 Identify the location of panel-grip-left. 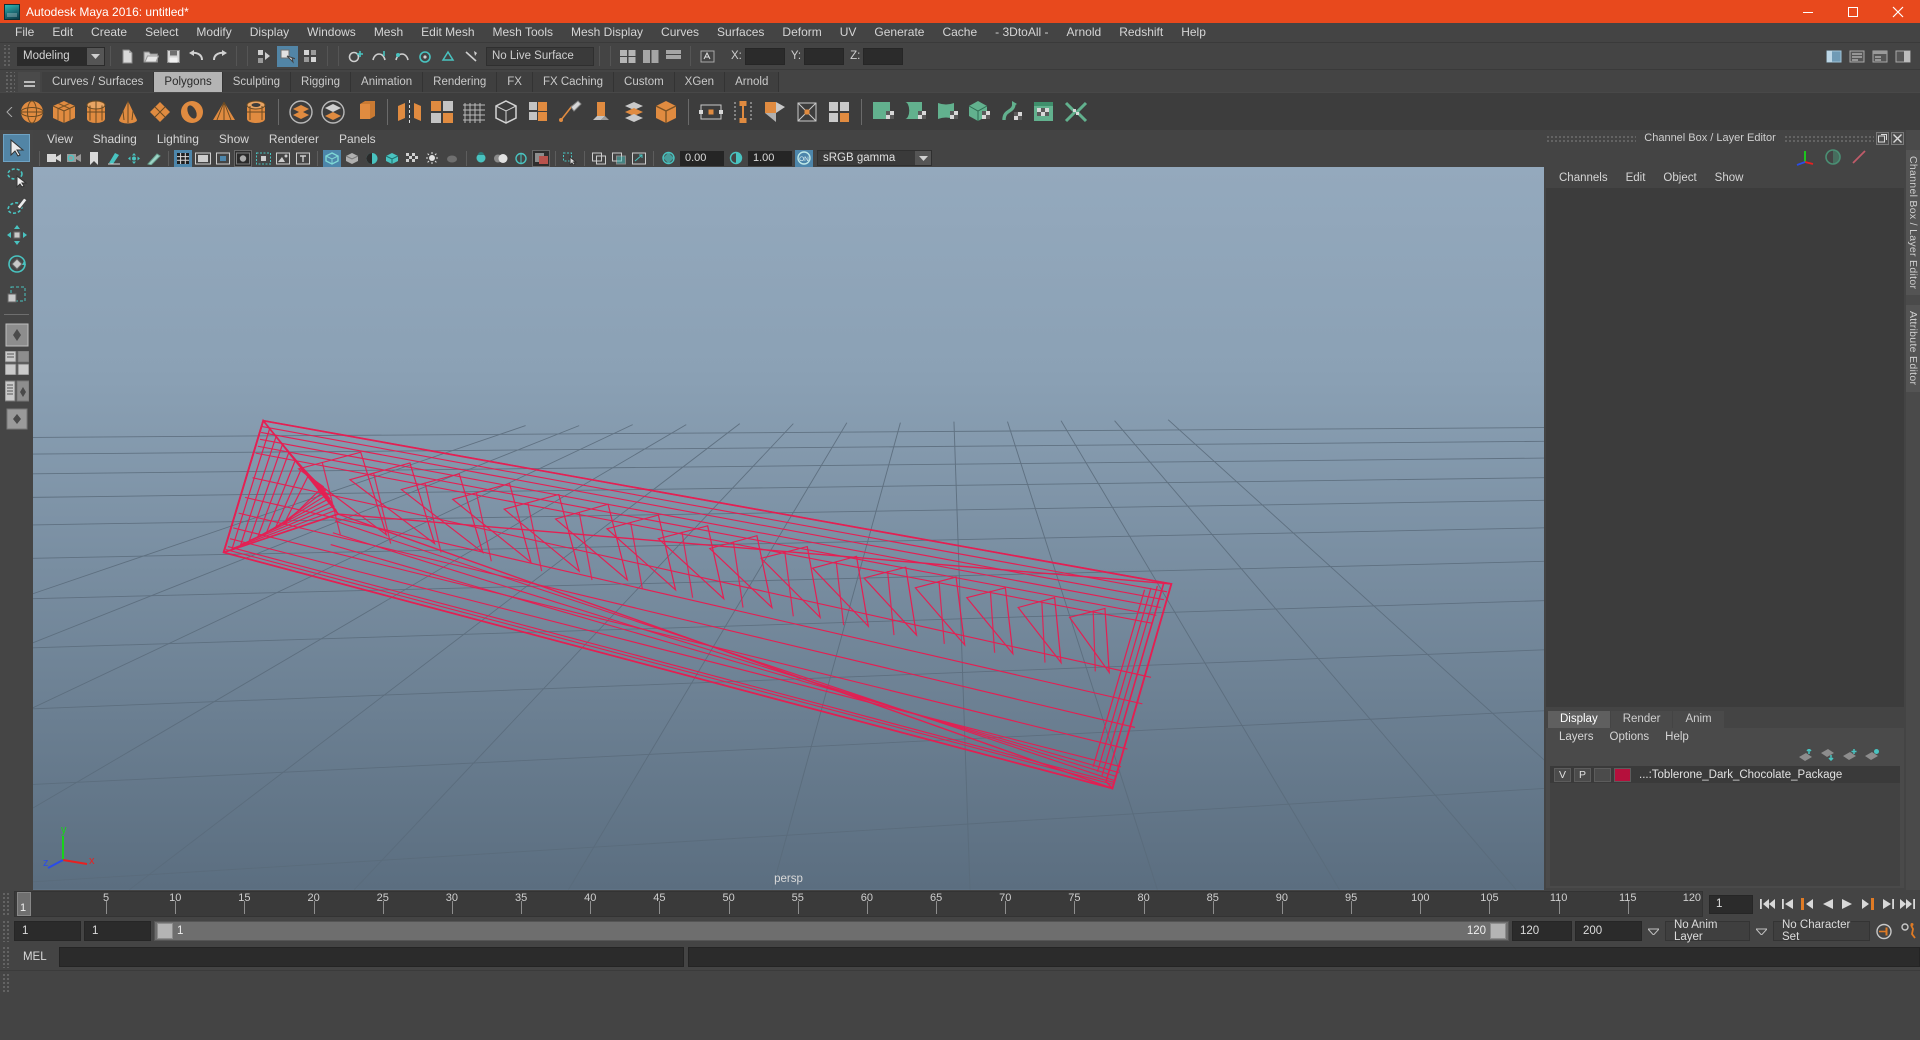
(1591, 138).